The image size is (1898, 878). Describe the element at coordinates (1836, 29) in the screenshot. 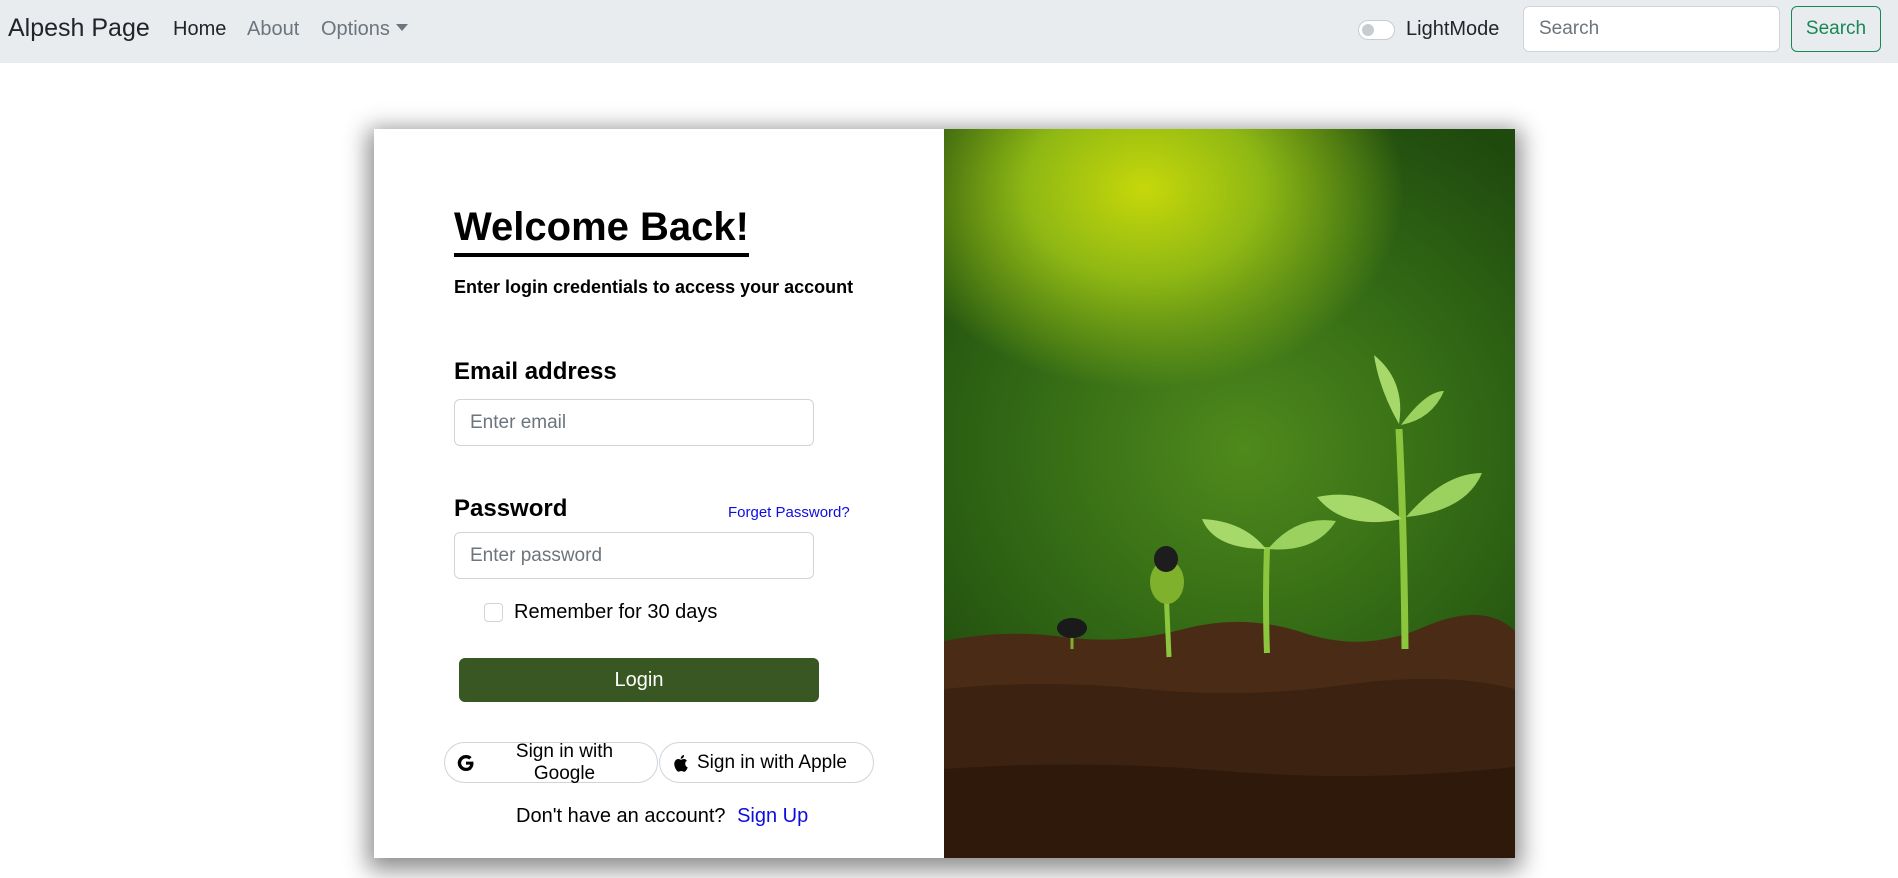

I see `search-button: Search` at that location.